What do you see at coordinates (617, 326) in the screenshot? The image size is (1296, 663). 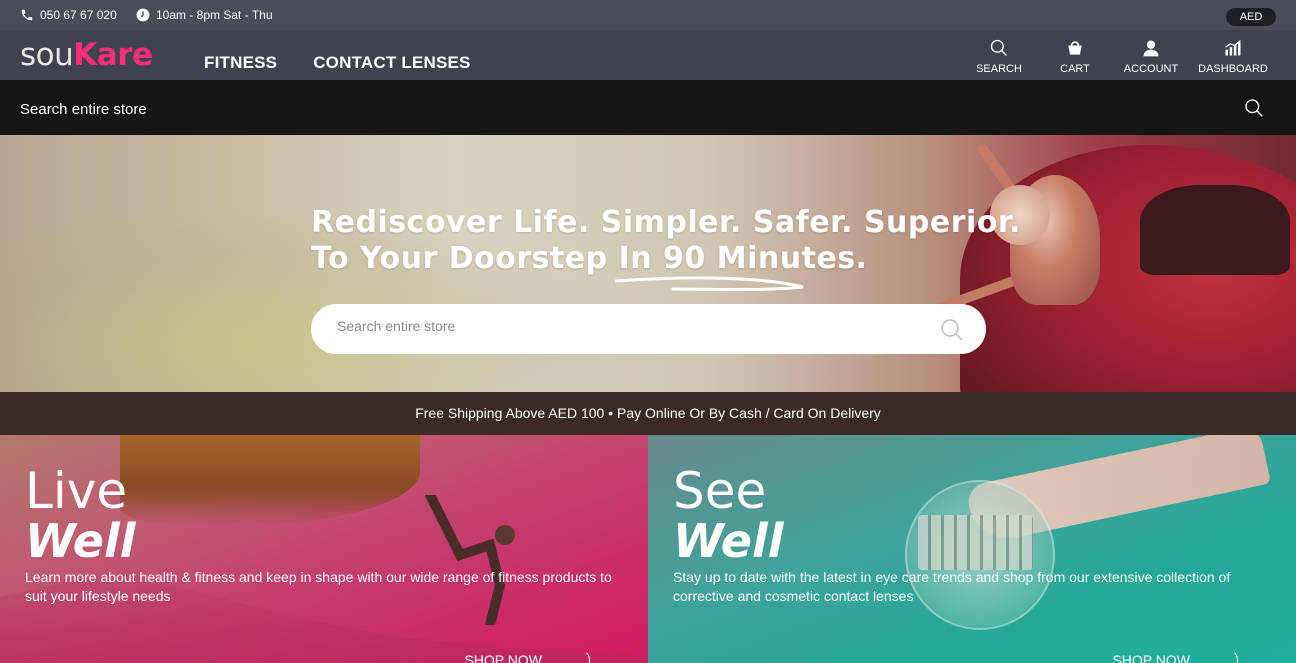 I see `hero-search-input` at bounding box center [617, 326].